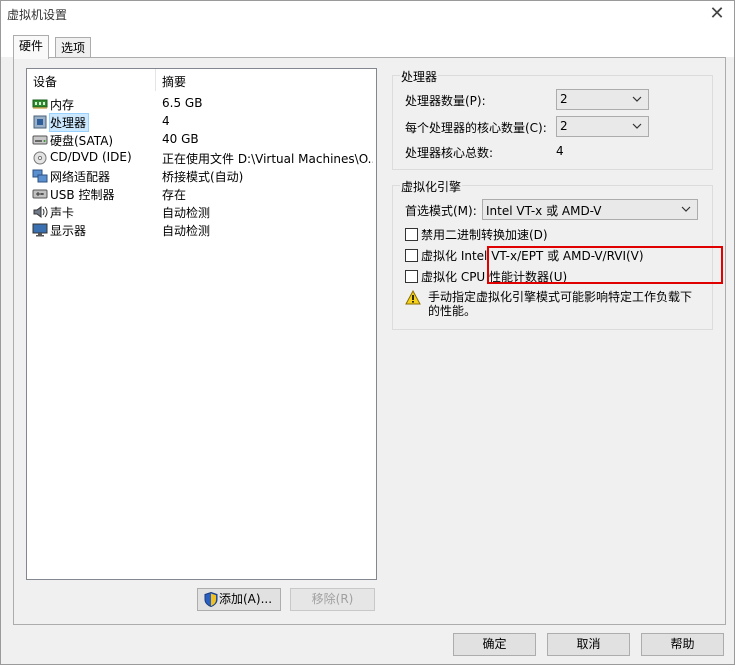 Image resolution: width=735 pixels, height=665 pixels. What do you see at coordinates (564, 99) in the screenshot?
I see `processor-count-value: 2` at bounding box center [564, 99].